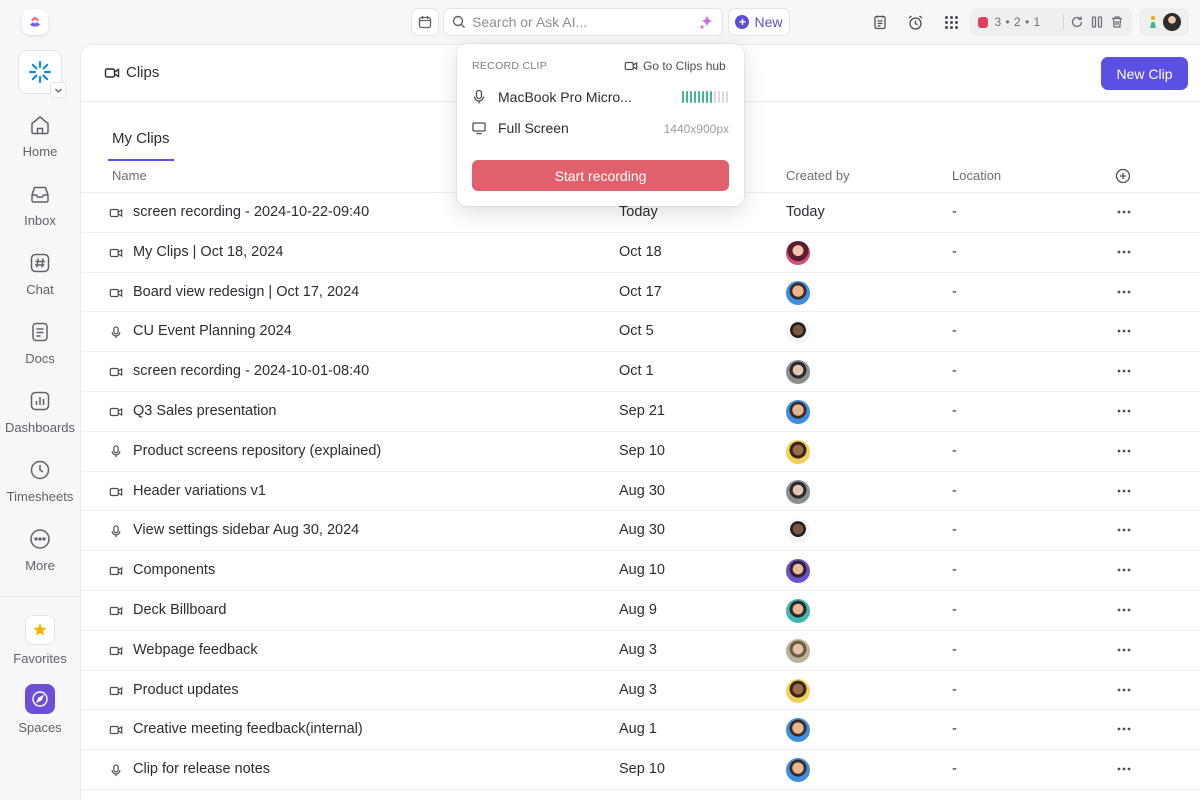 This screenshot has width=1200, height=800. Describe the element at coordinates (915, 22) in the screenshot. I see `alarm-clock-icon` at that location.